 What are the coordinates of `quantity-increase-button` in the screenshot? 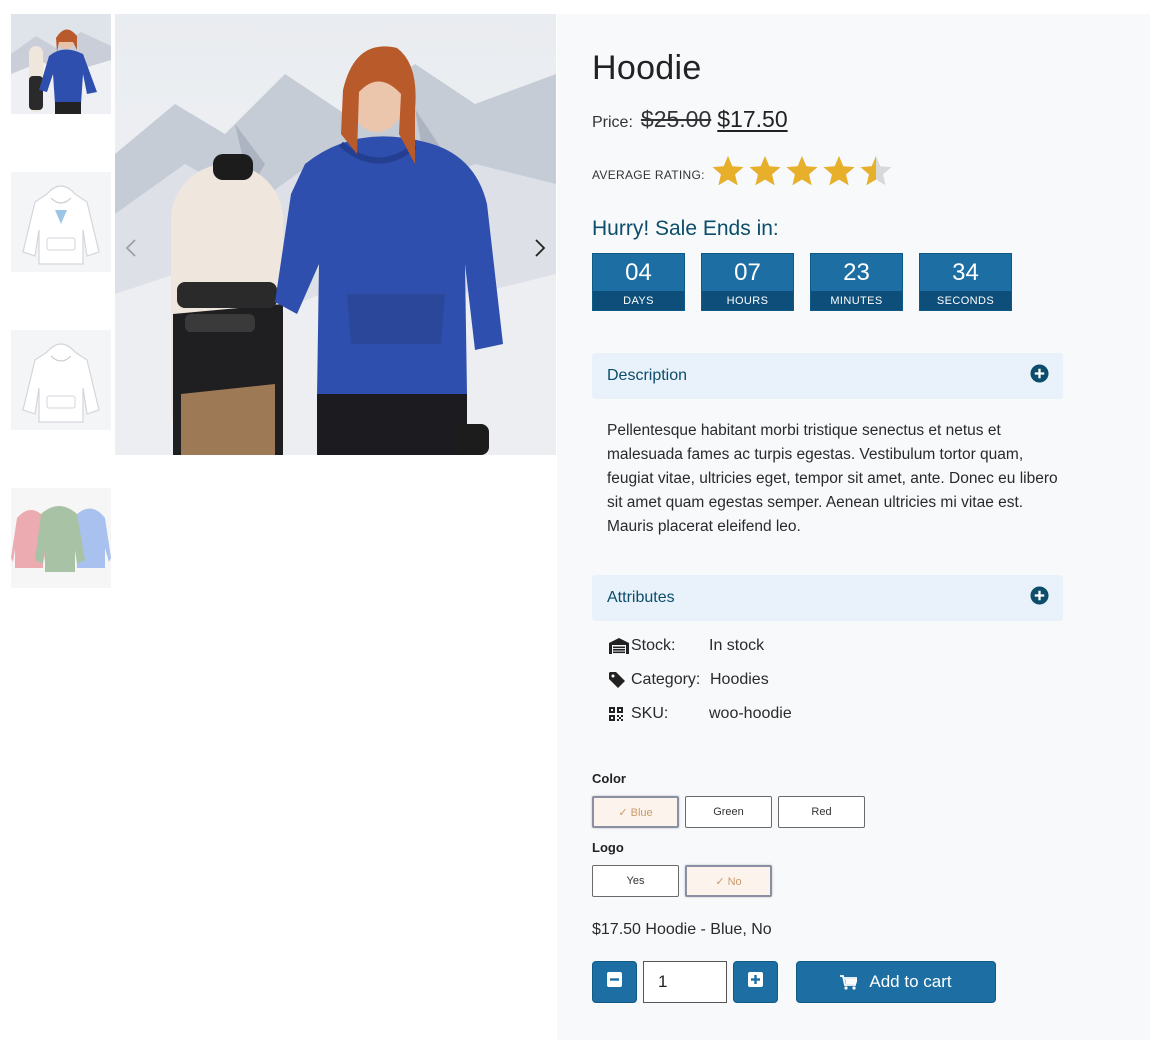 It's located at (755, 982).